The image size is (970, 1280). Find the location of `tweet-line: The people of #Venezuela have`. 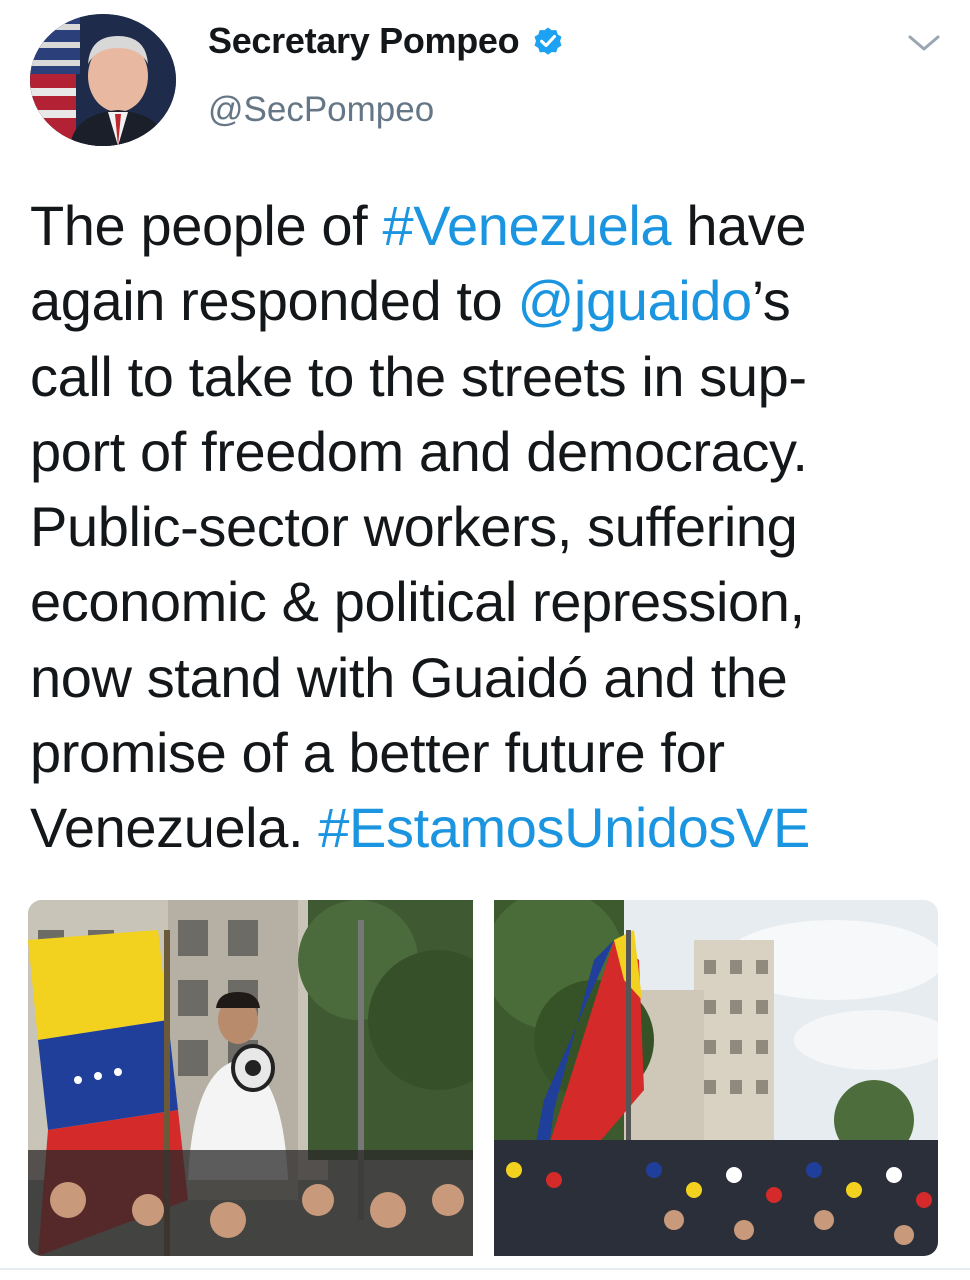

tweet-line: The people of #Venezuela have is located at coordinates (490, 225).